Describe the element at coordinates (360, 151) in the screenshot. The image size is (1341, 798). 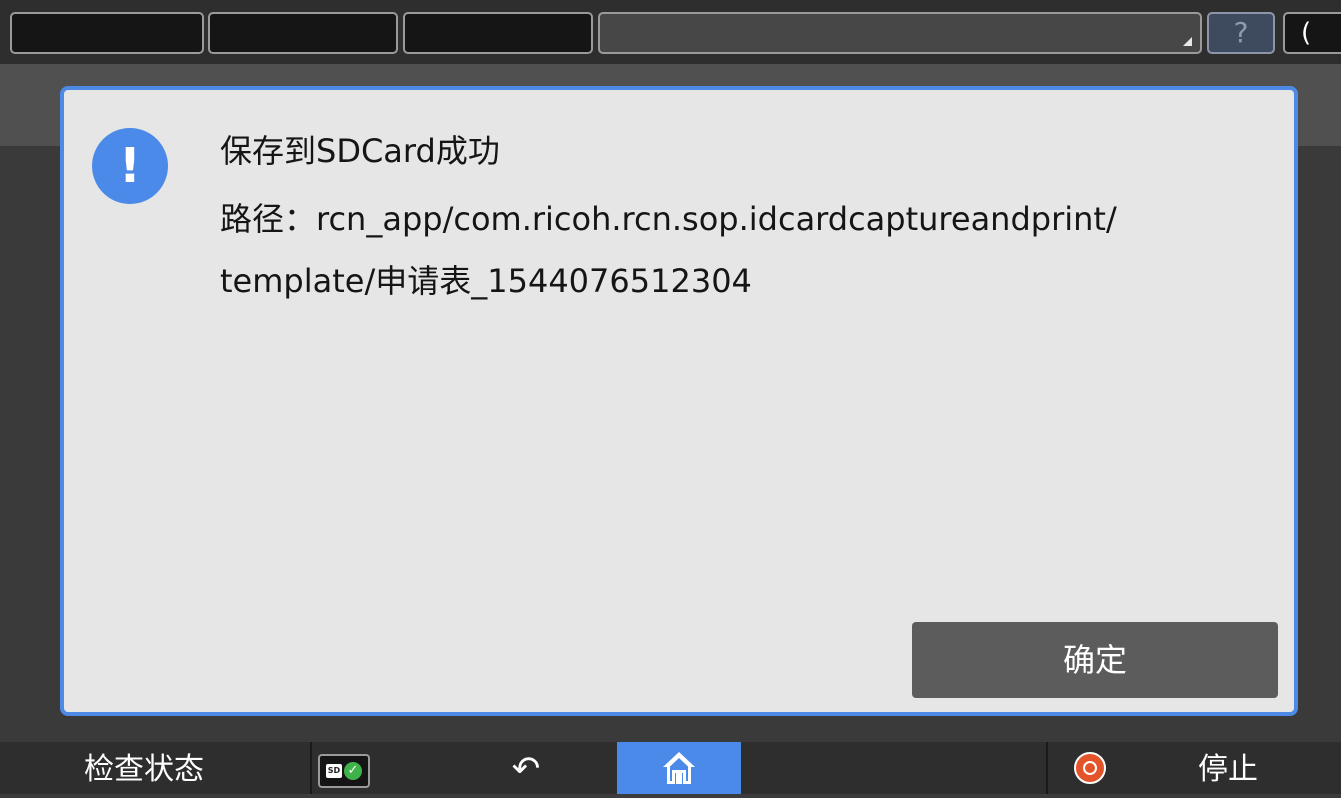
I see `dialog-title: 保存到SDCard成功` at that location.